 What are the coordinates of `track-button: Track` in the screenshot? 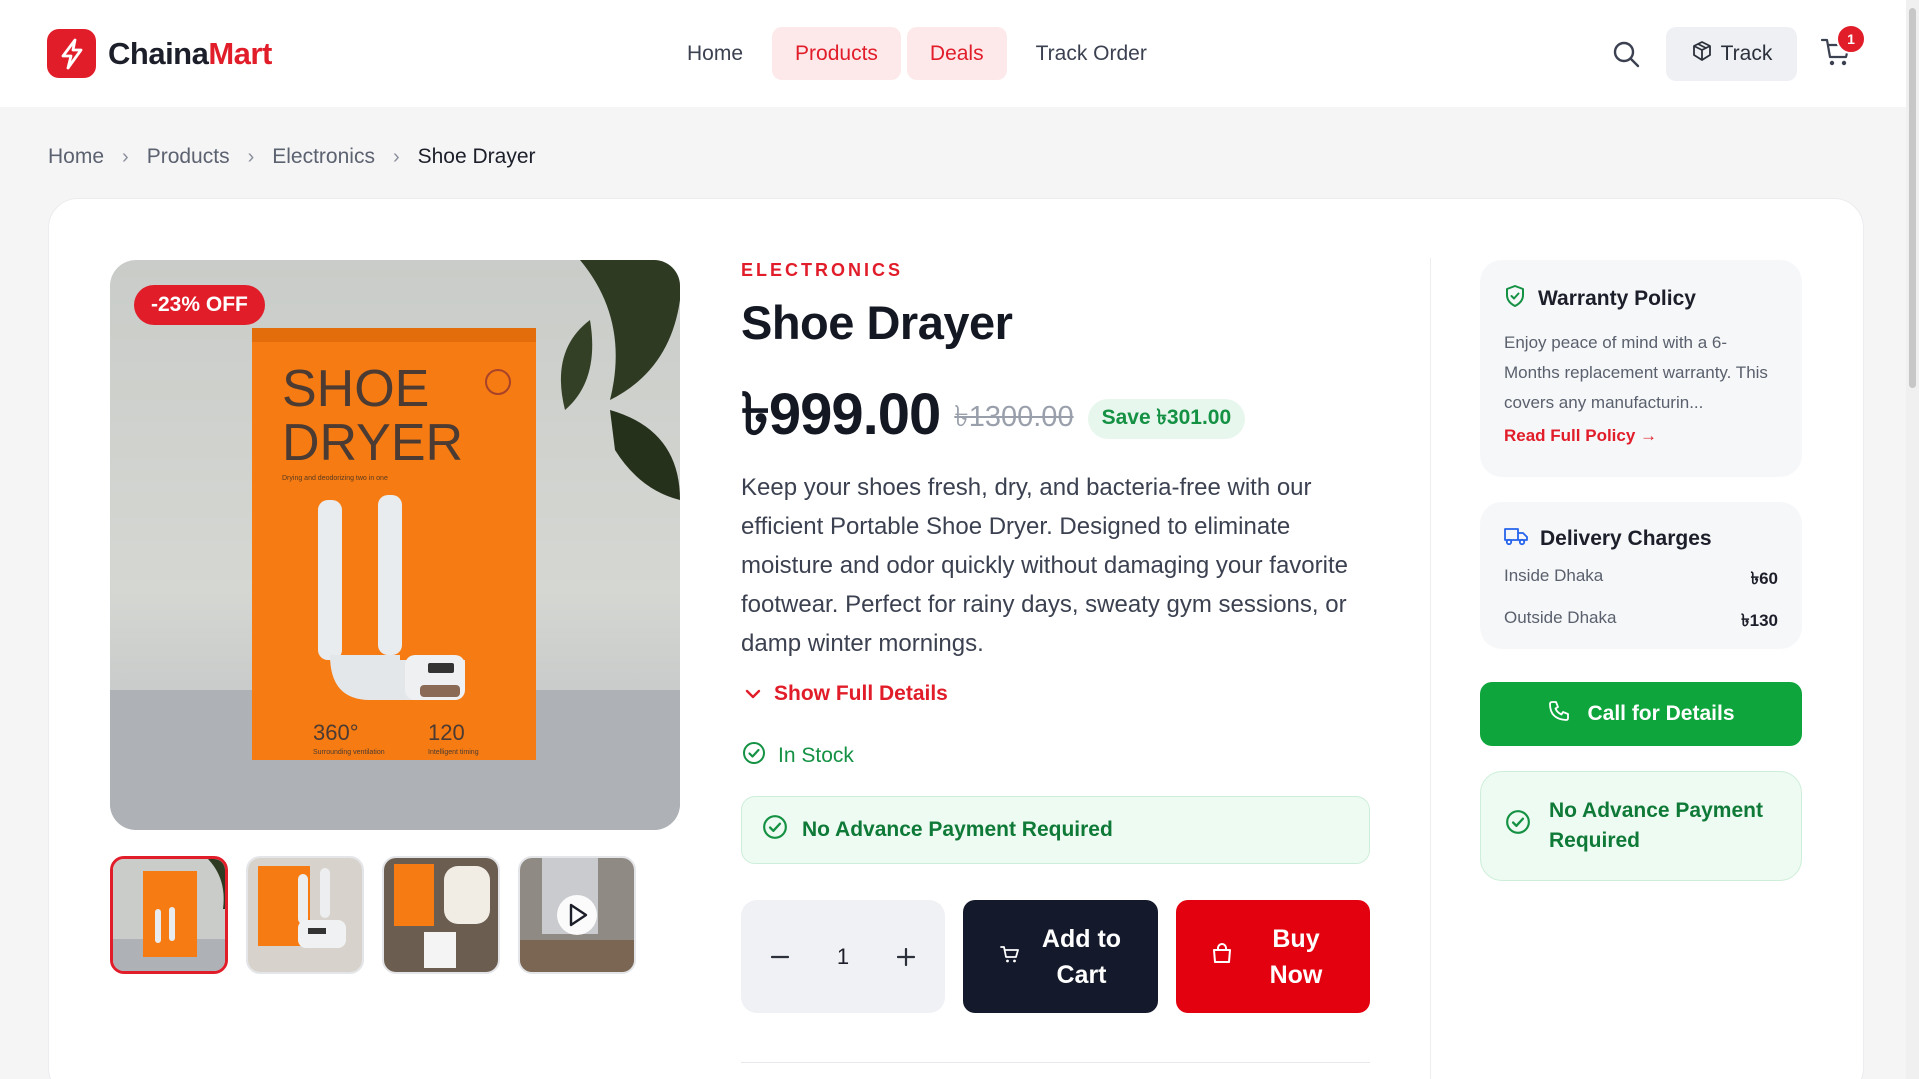 It's located at (1731, 54).